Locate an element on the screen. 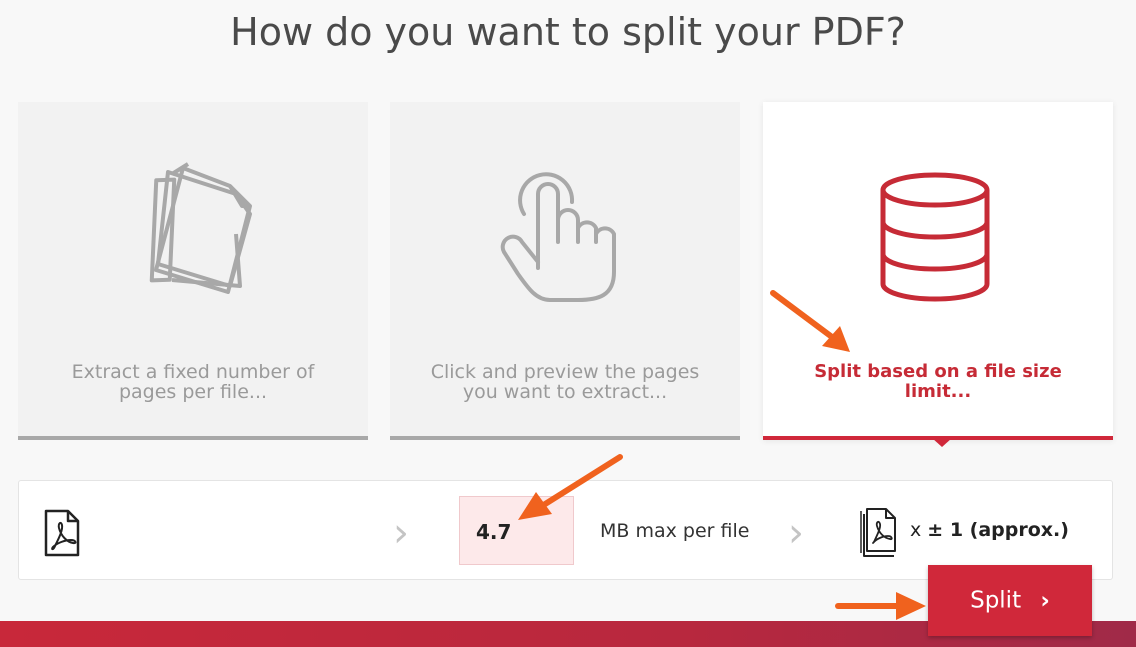 This screenshot has height=647, width=1136. result-prefix: x is located at coordinates (916, 530).